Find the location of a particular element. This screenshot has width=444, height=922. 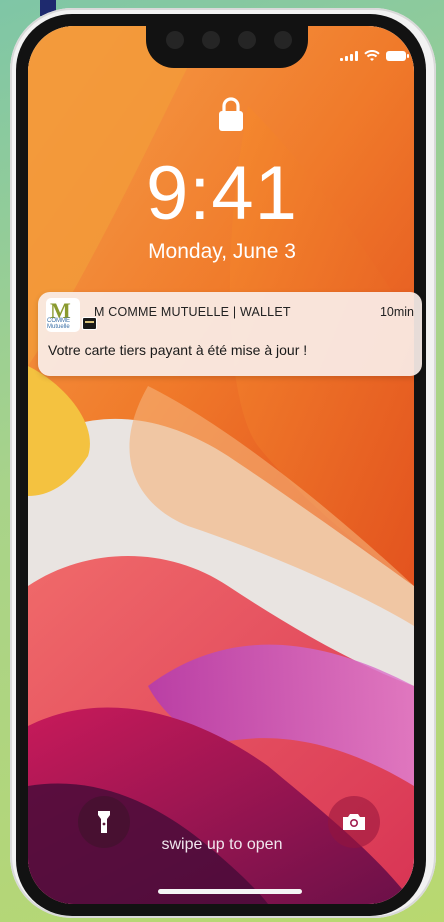

app-icon: M COMME Mutuelle is located at coordinates (63, 315).